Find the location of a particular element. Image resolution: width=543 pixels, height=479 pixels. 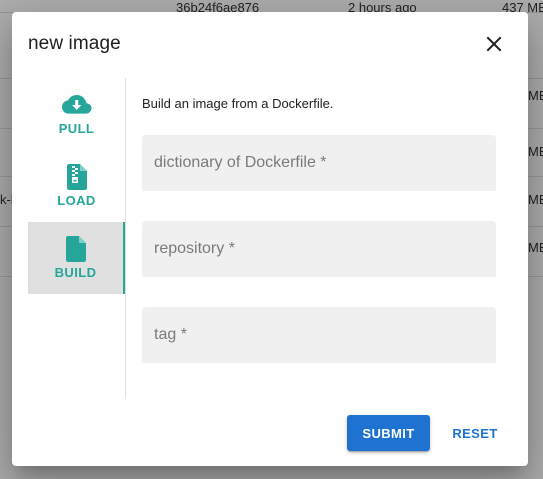

file-icon is located at coordinates (76, 249).